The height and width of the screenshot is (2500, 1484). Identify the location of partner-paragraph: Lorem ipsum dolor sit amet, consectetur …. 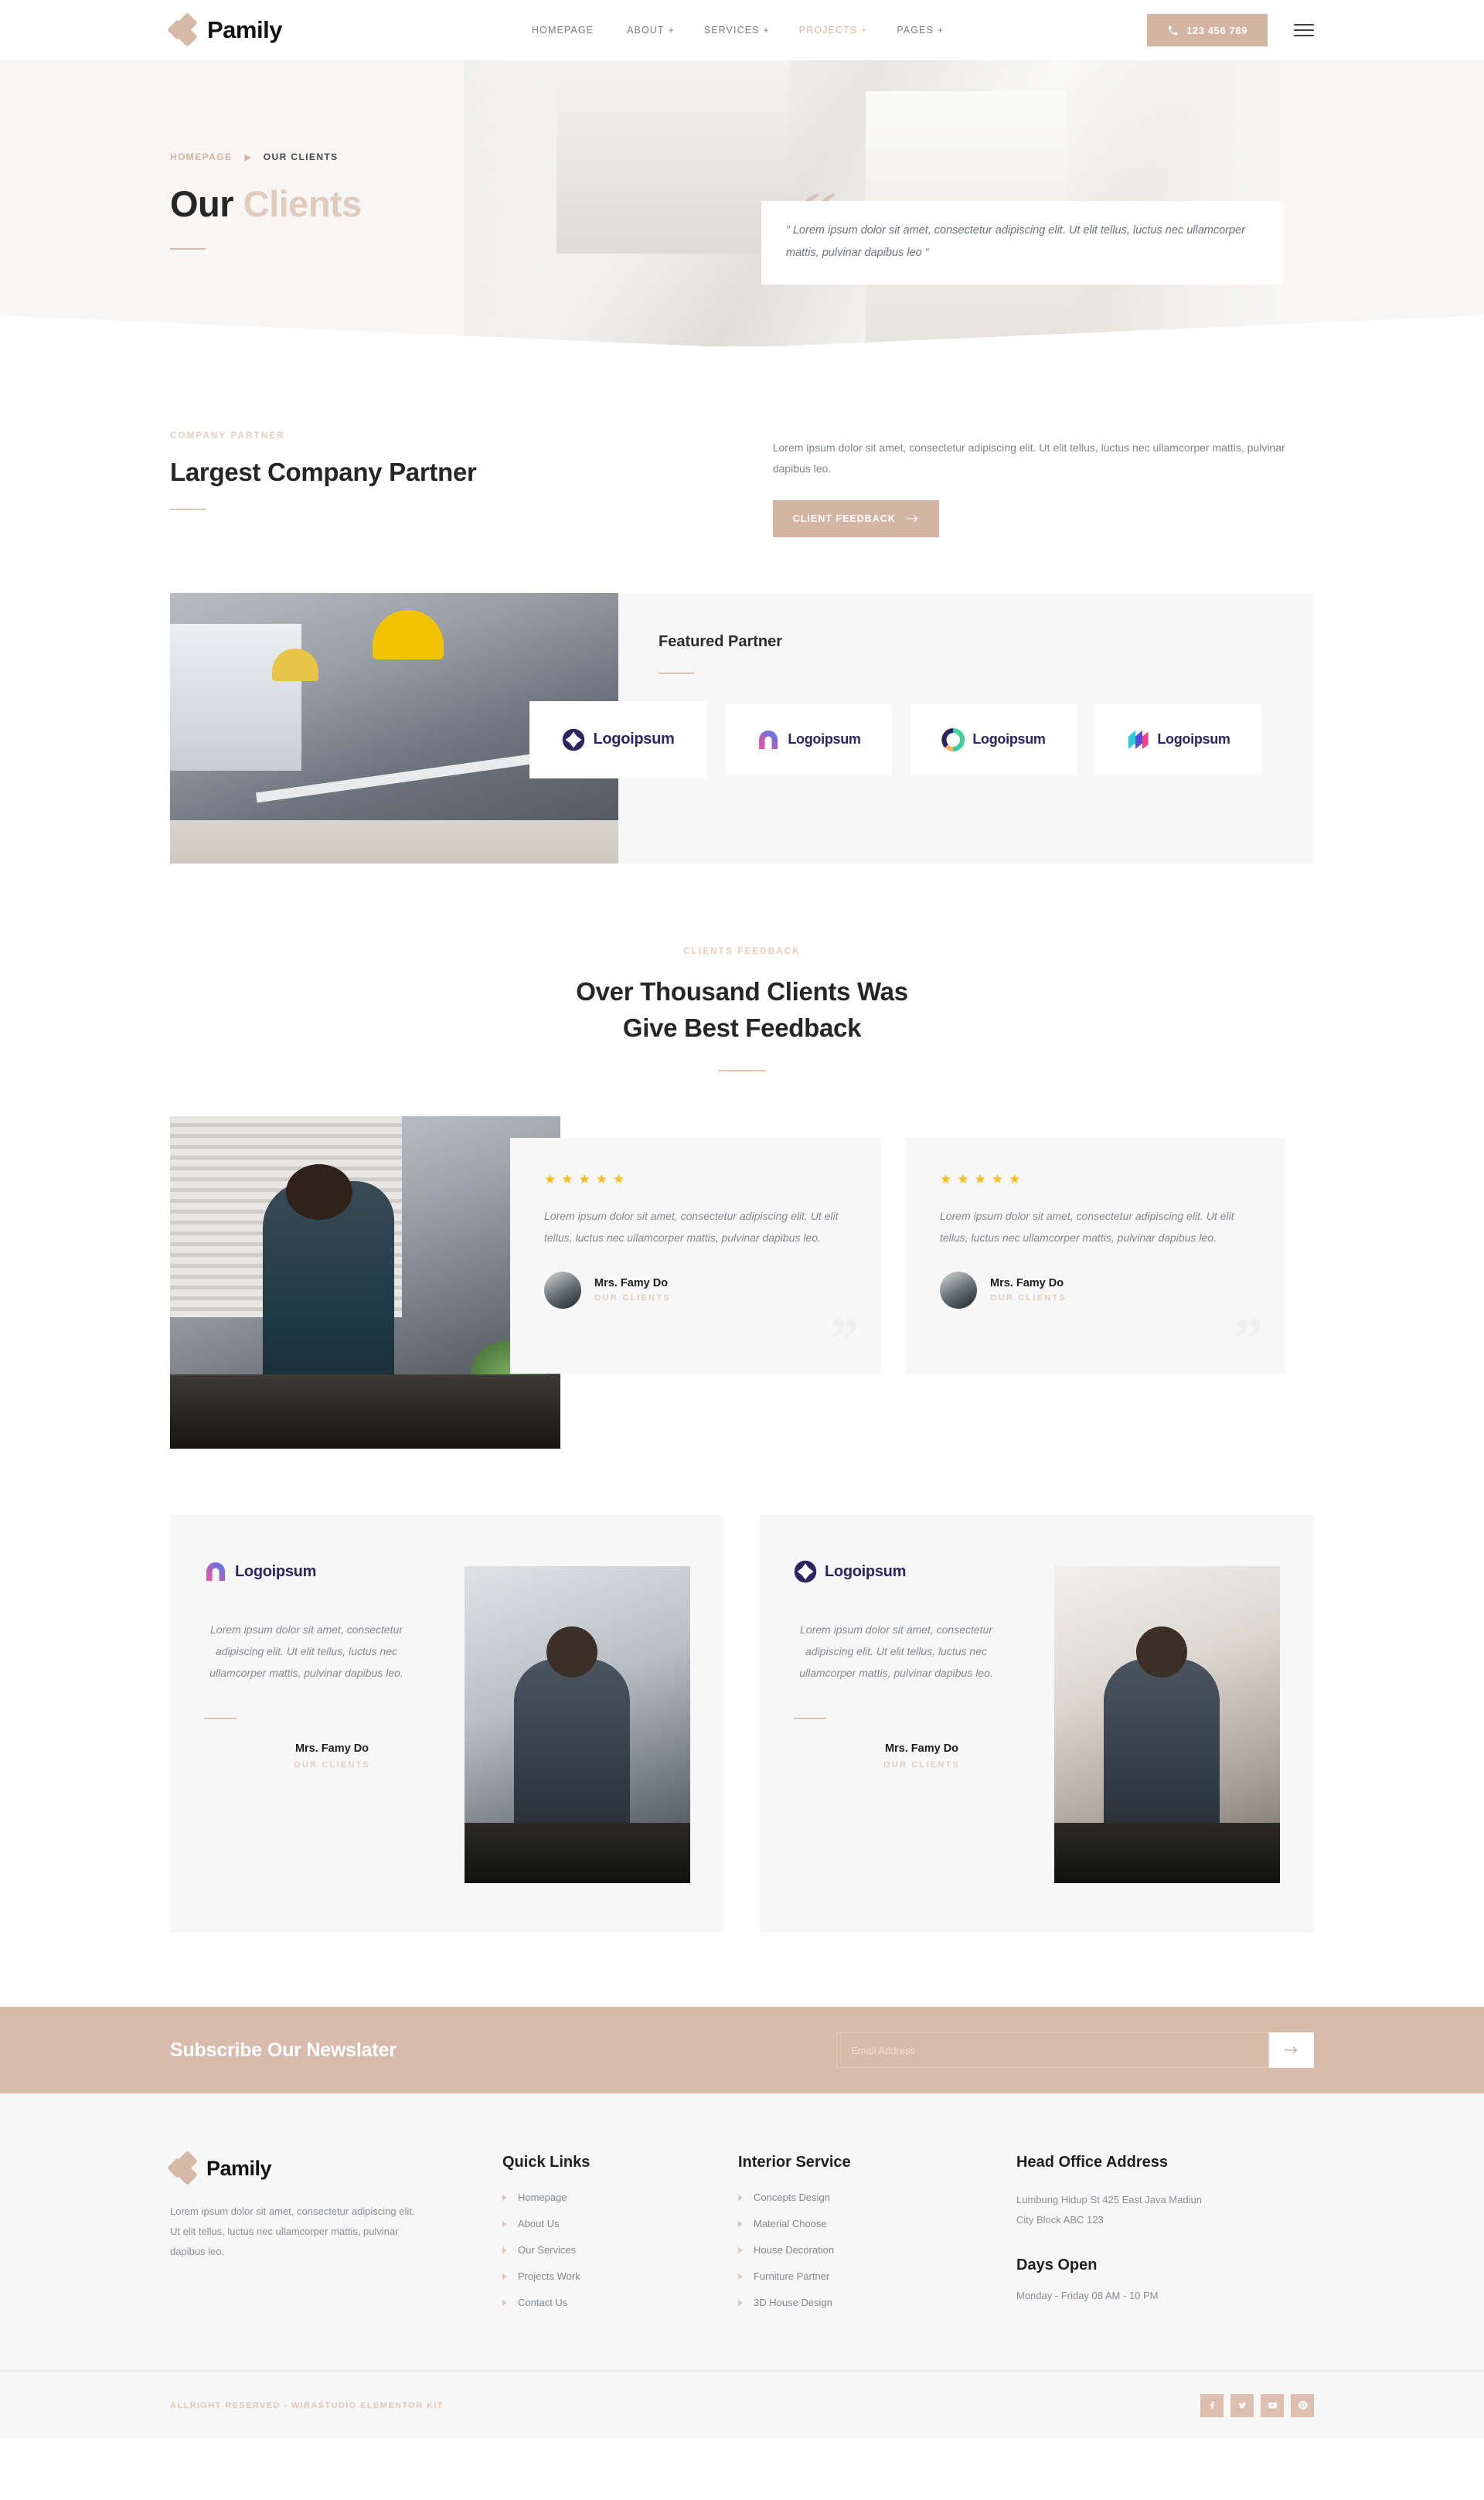
(1028, 458).